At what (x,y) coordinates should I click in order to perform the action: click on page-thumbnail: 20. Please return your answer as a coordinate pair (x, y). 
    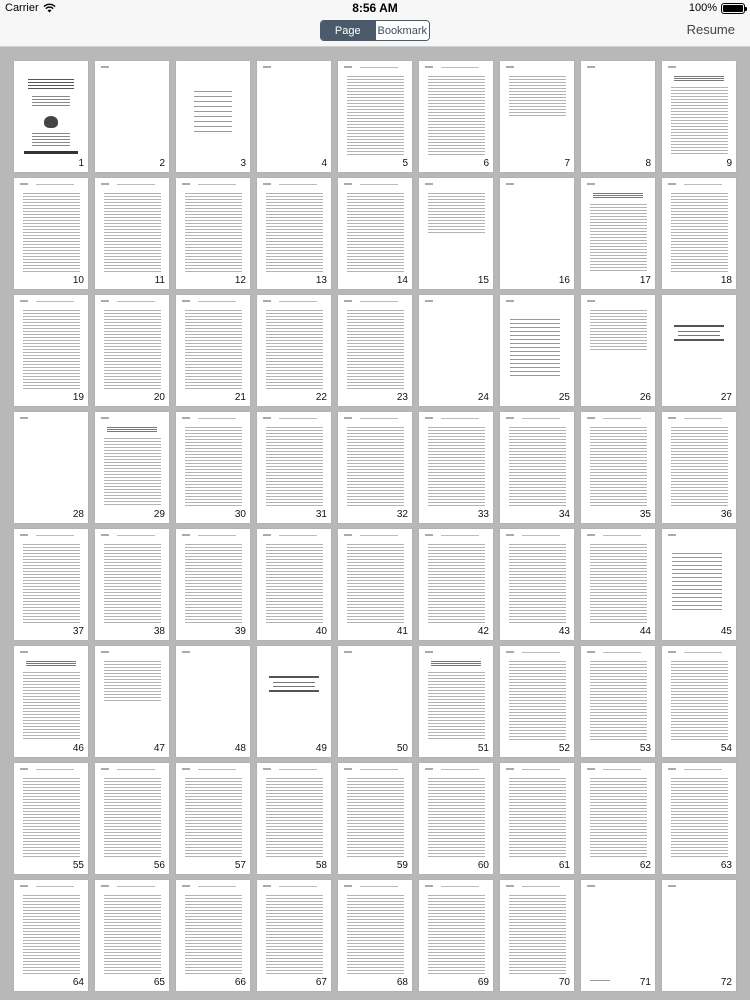
    Looking at the image, I should click on (132, 350).